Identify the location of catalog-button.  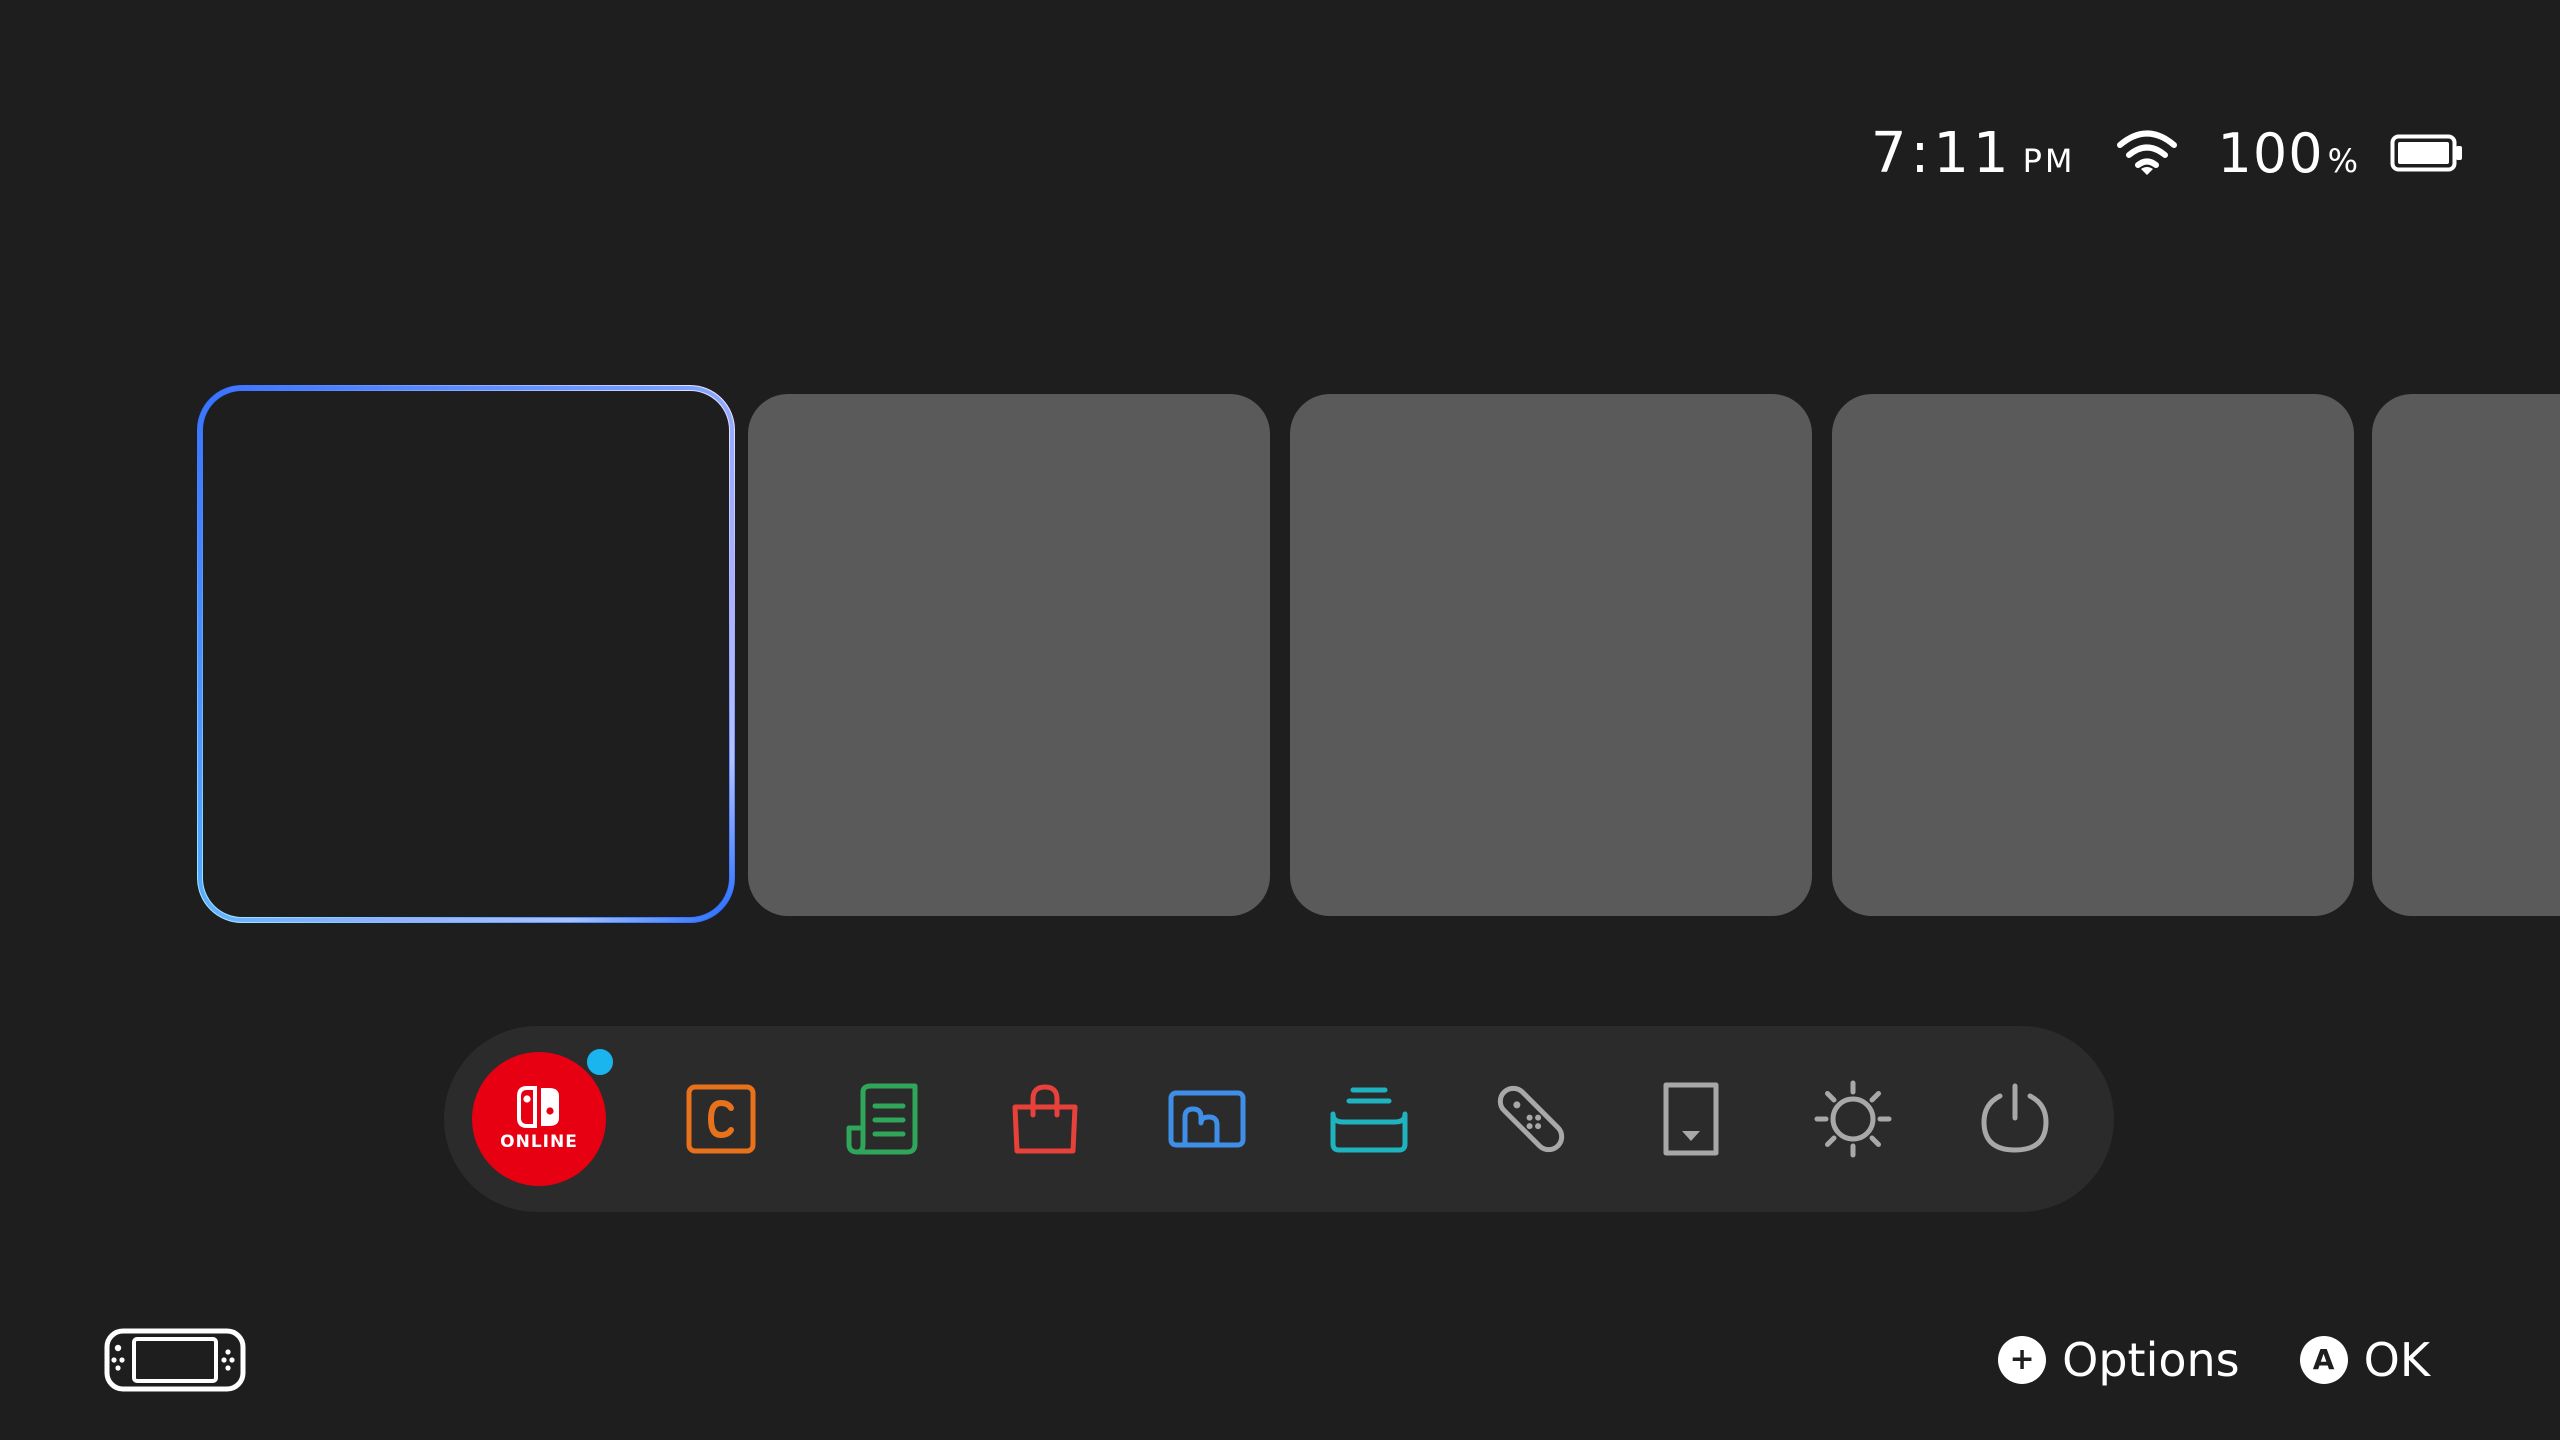
(883, 1119).